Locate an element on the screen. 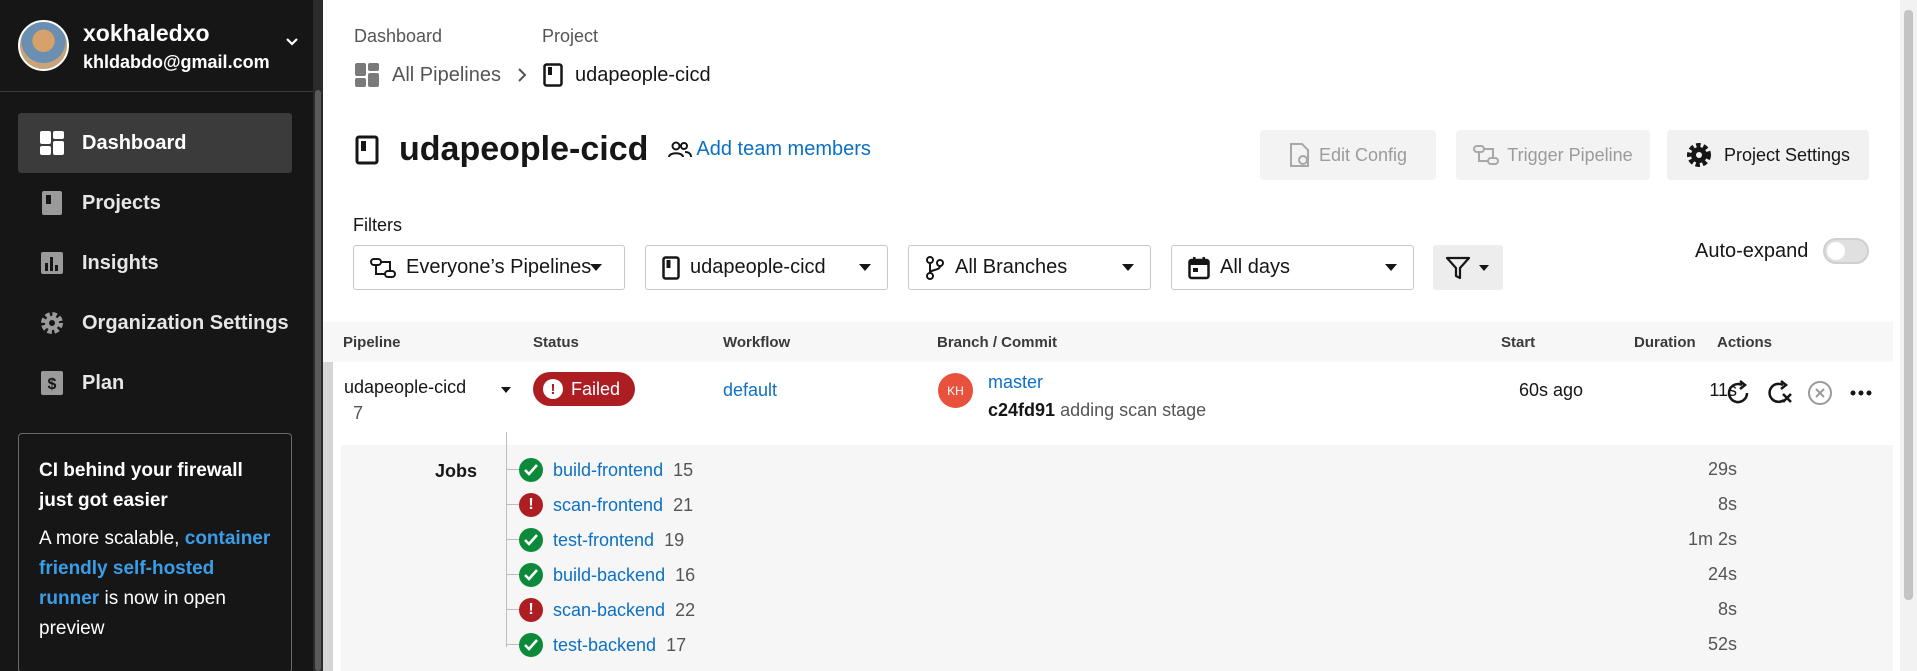 The height and width of the screenshot is (671, 1917). add-team-members-link: Add team members is located at coordinates (769, 149).